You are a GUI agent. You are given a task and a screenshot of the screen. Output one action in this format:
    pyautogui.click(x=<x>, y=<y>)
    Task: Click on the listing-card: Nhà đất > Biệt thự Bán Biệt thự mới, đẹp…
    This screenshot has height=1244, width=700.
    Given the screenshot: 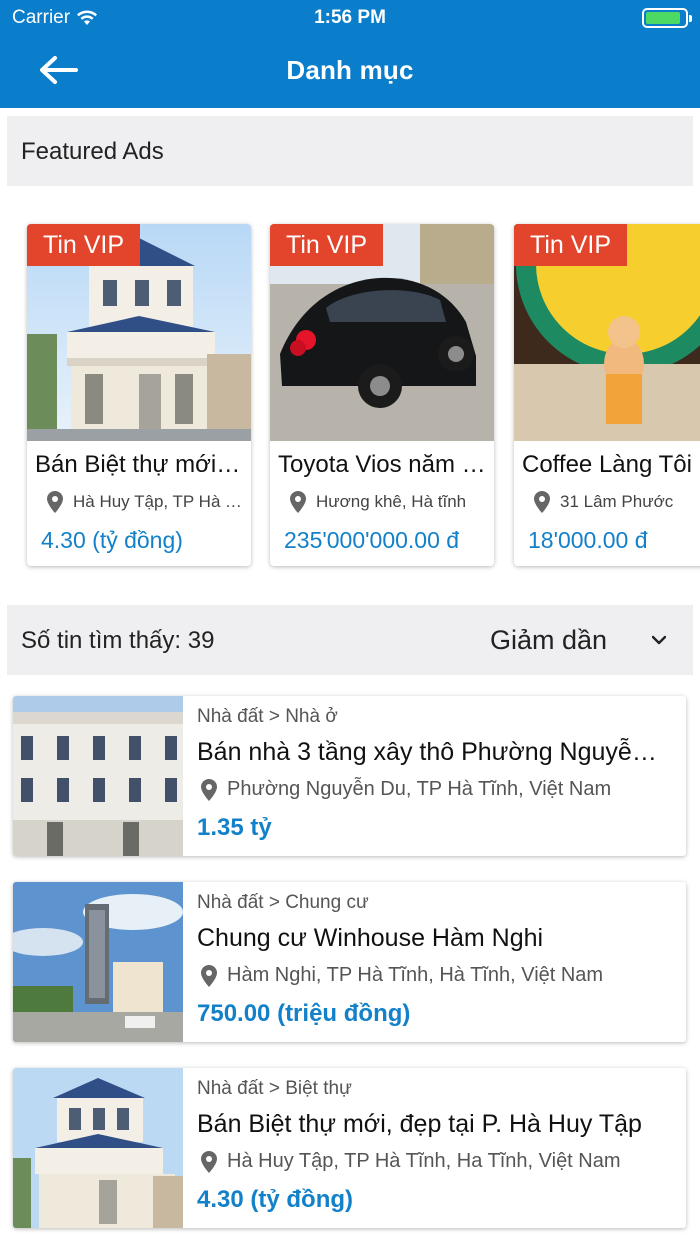 What is the action you would take?
    pyautogui.click(x=349, y=1148)
    